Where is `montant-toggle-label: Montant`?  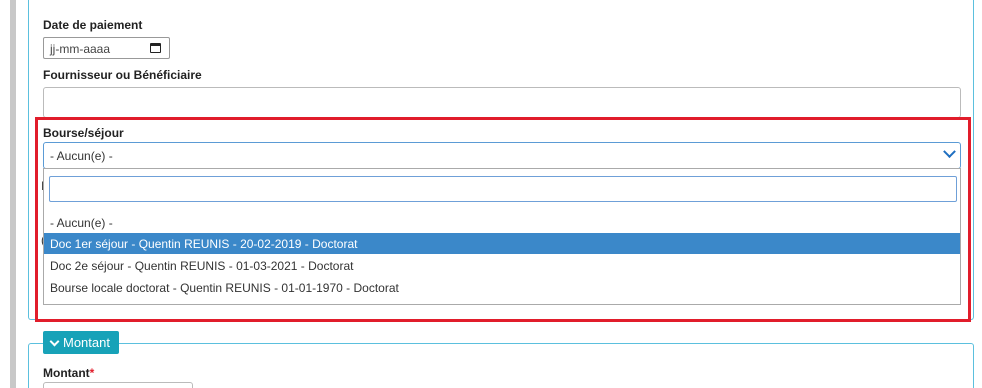
montant-toggle-label: Montant is located at coordinates (86, 342).